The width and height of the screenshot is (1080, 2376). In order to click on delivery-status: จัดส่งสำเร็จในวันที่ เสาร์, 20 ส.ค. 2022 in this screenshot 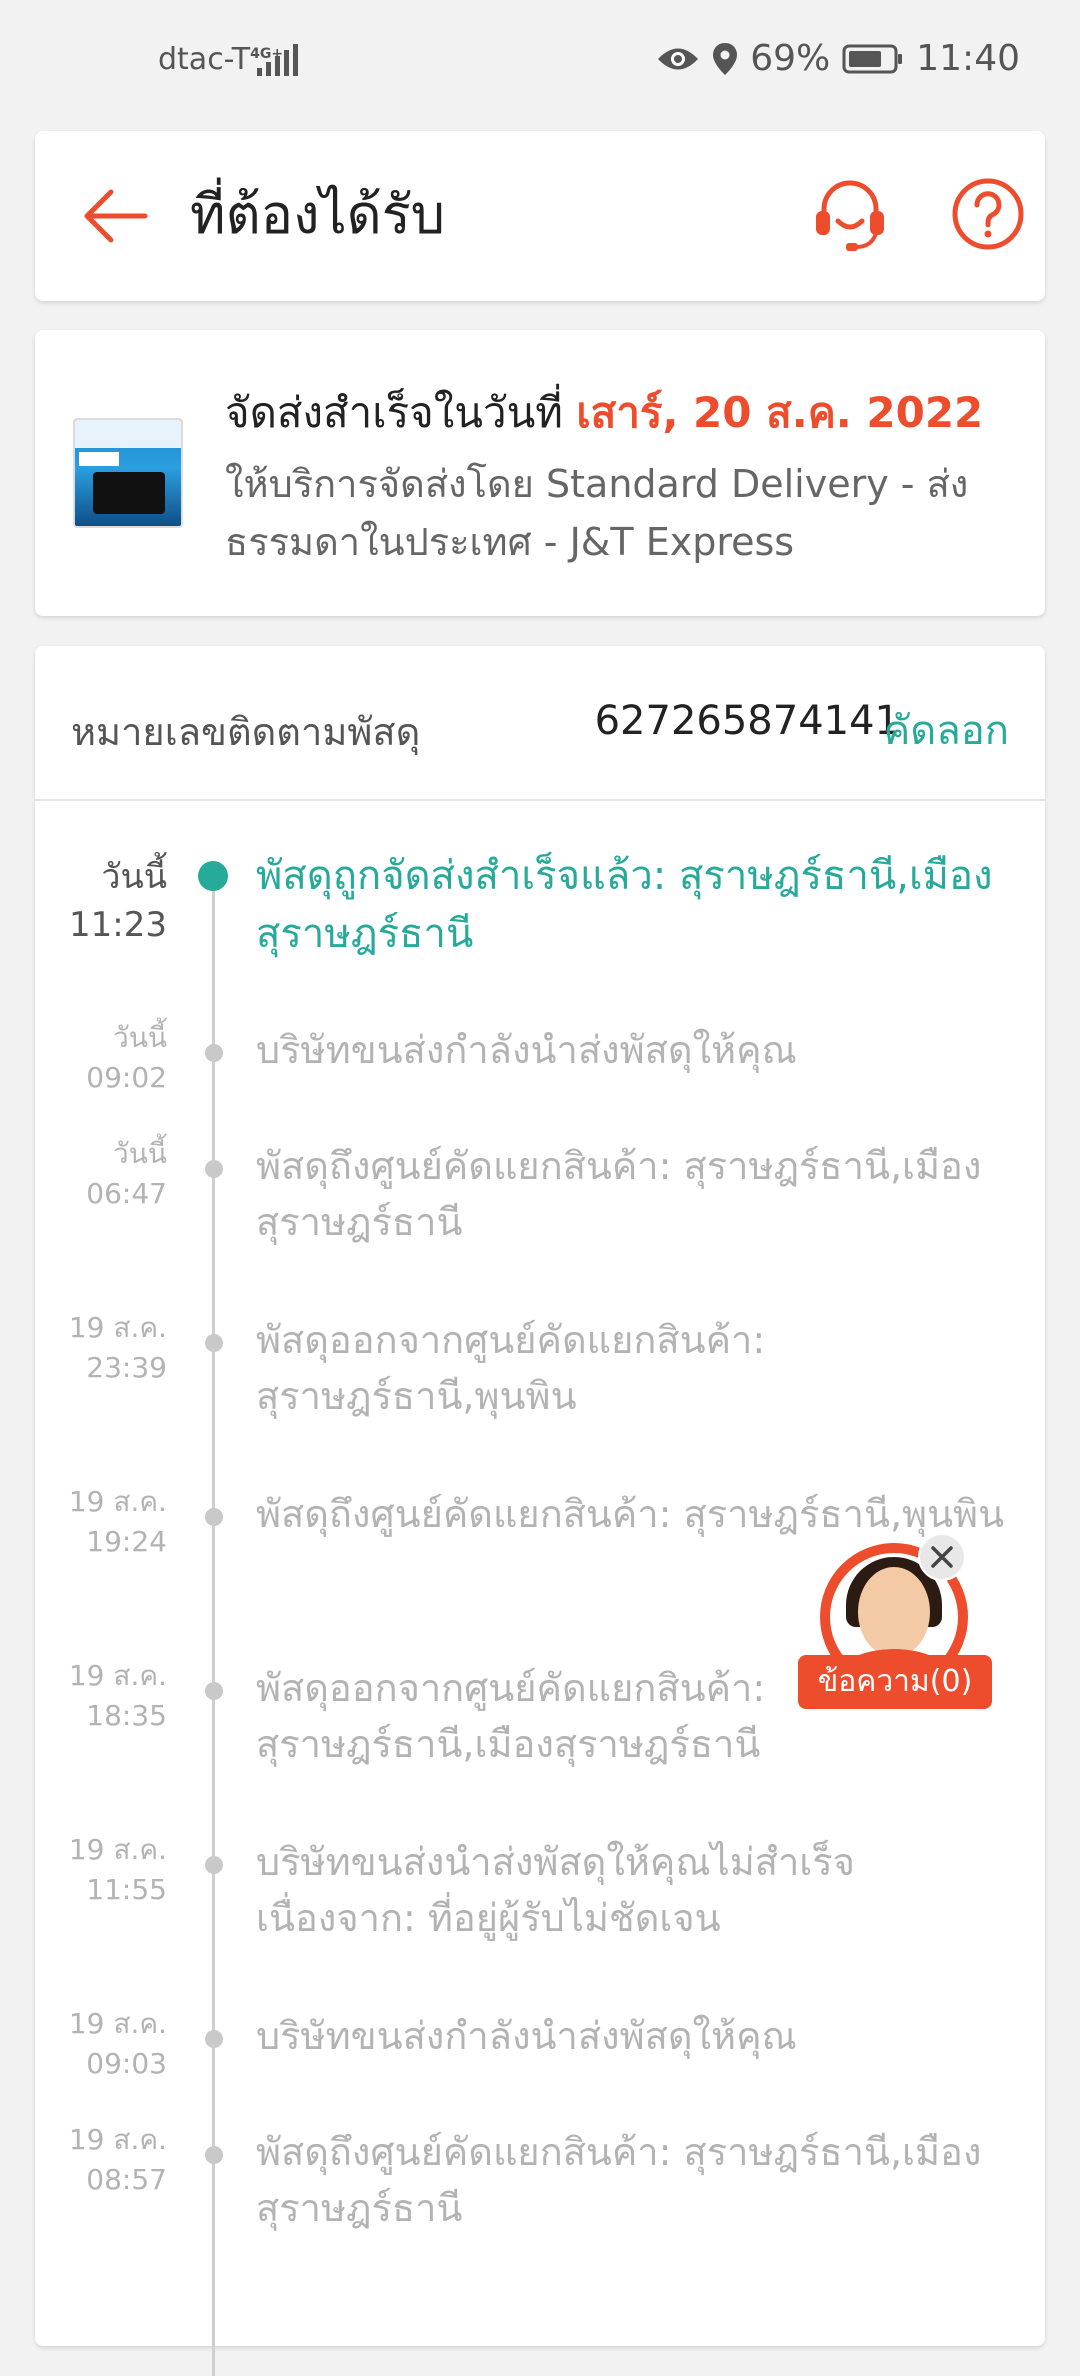, I will do `click(604, 413)`.